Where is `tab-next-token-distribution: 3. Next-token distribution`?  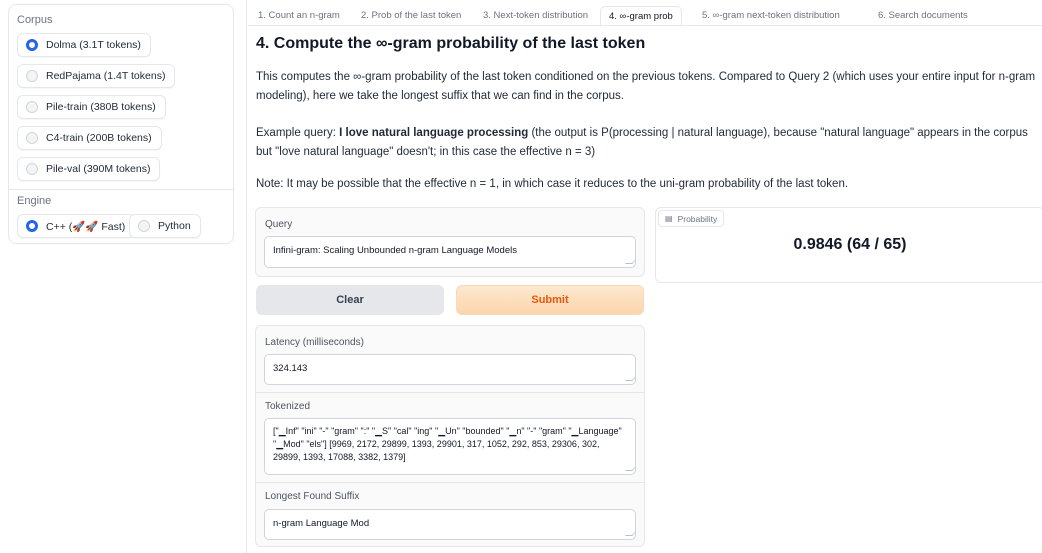 tab-next-token-distribution: 3. Next-token distribution is located at coordinates (535, 16).